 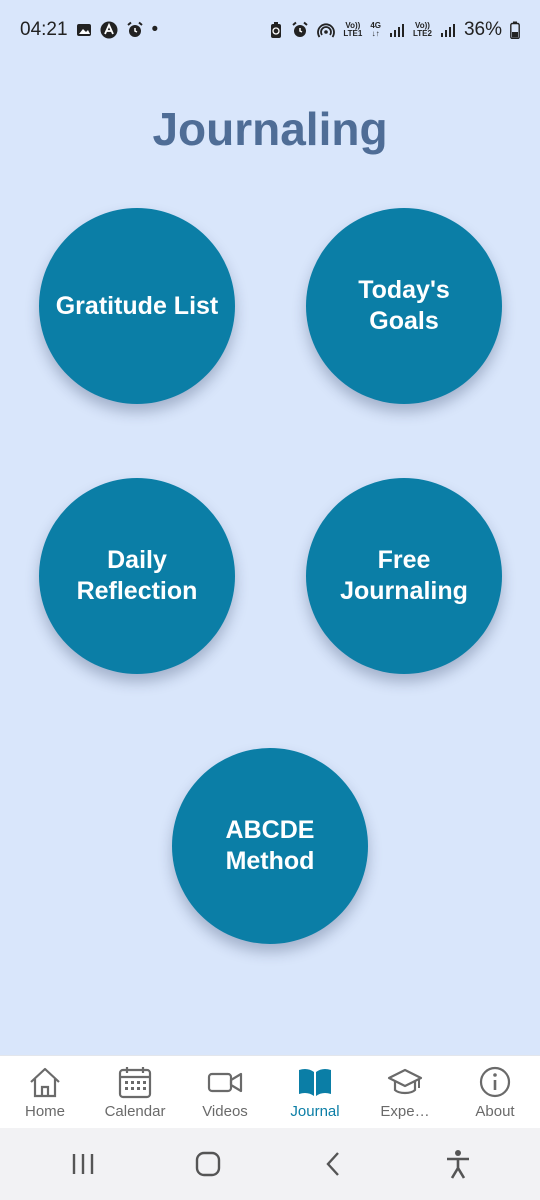 What do you see at coordinates (135, 1111) in the screenshot?
I see `nav-label-calendar: Calendar` at bounding box center [135, 1111].